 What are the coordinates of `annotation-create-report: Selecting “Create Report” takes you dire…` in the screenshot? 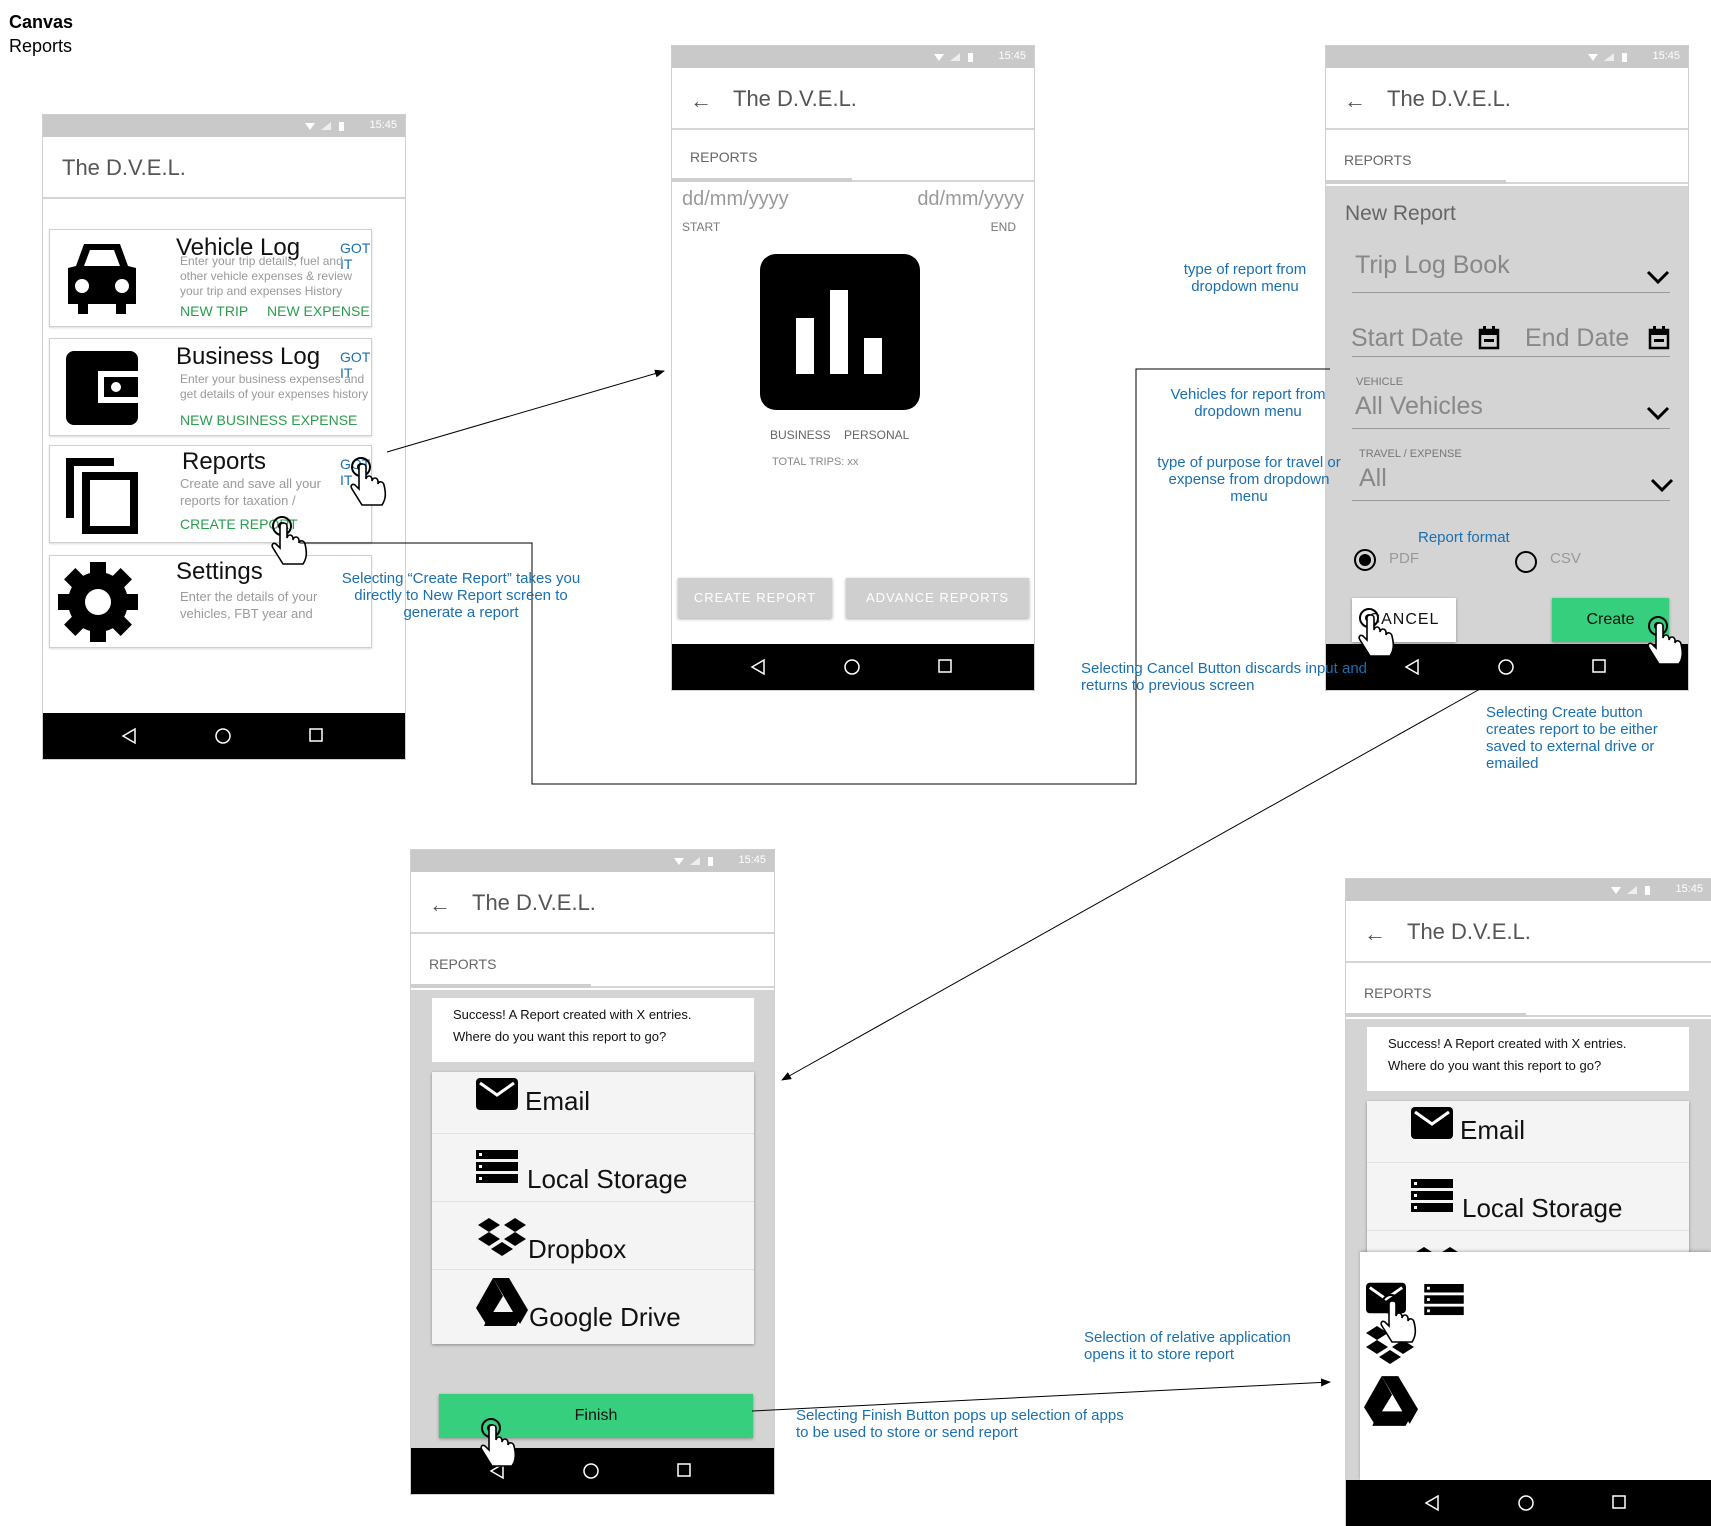 It's located at (461, 595).